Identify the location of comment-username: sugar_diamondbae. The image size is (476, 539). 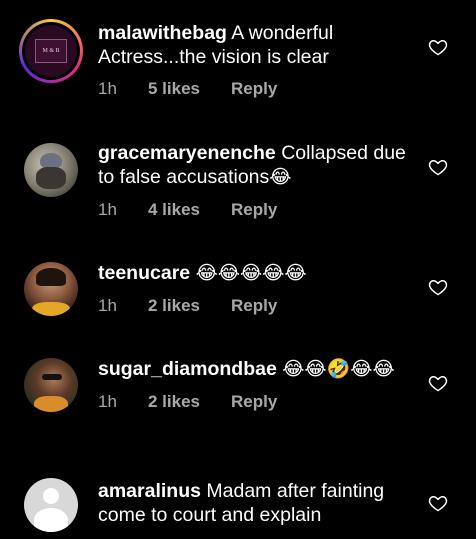
(187, 369).